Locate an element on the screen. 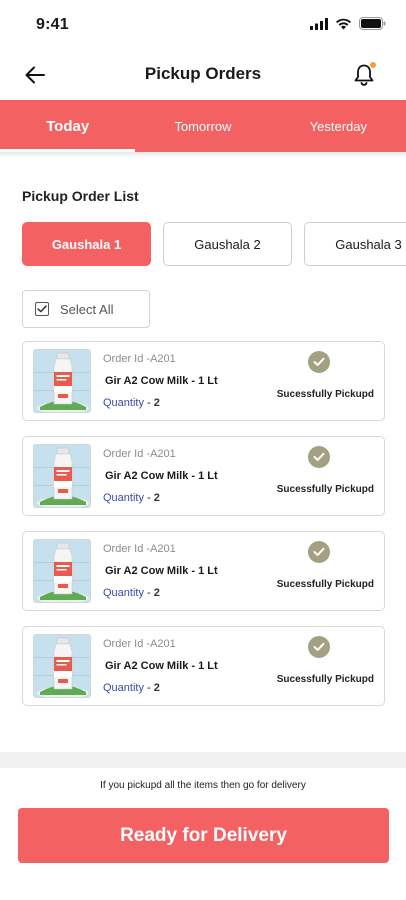  notification-dot is located at coordinates (373, 65).